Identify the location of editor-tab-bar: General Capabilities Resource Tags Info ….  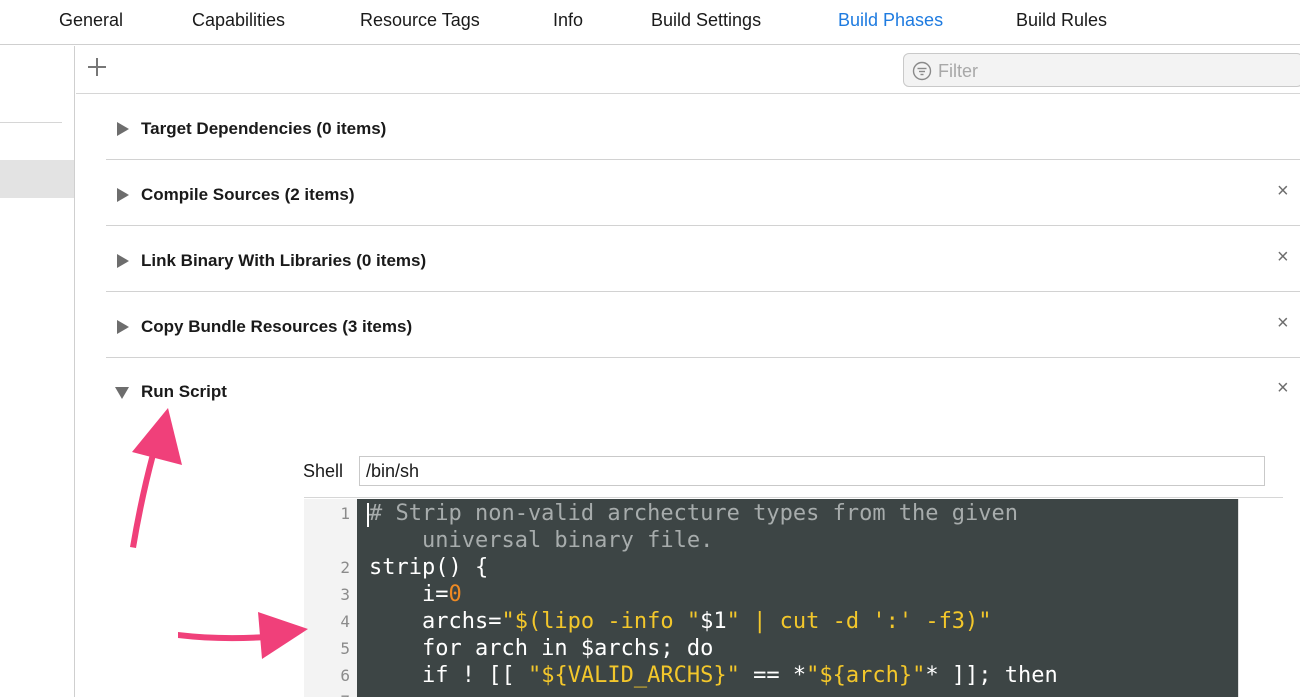
(650, 22).